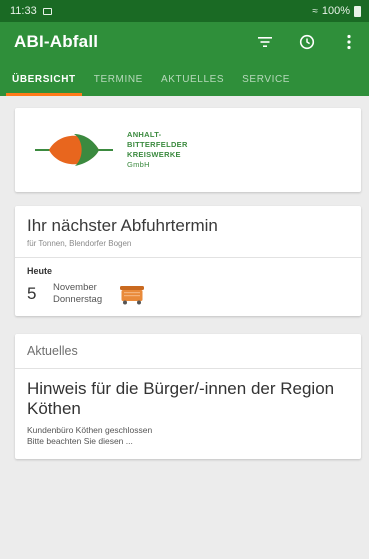 Image resolution: width=369 pixels, height=559 pixels. I want to click on filter-icon, so click(265, 42).